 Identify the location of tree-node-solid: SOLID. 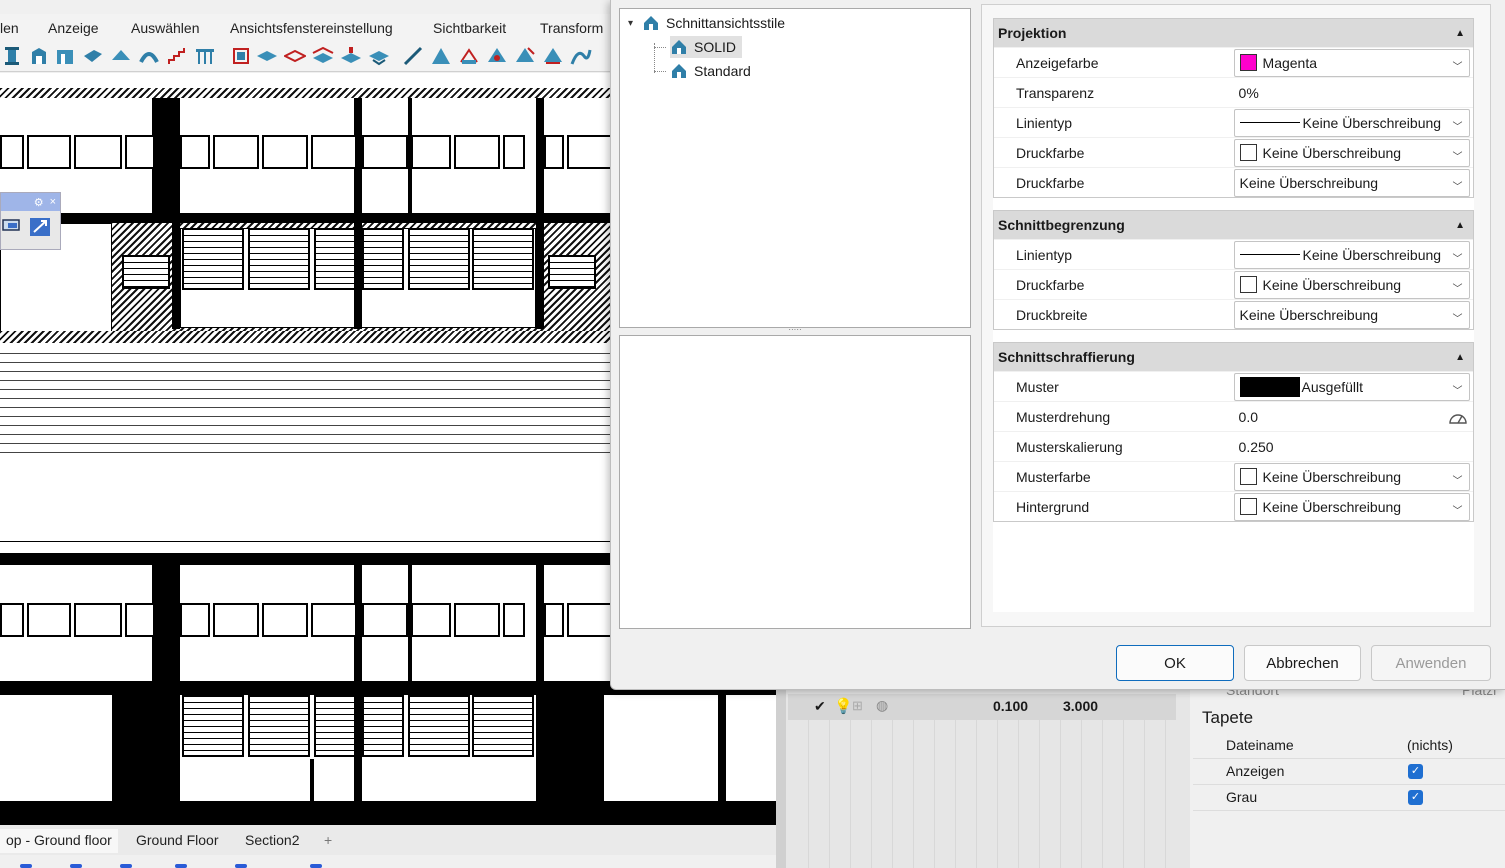
(706, 47).